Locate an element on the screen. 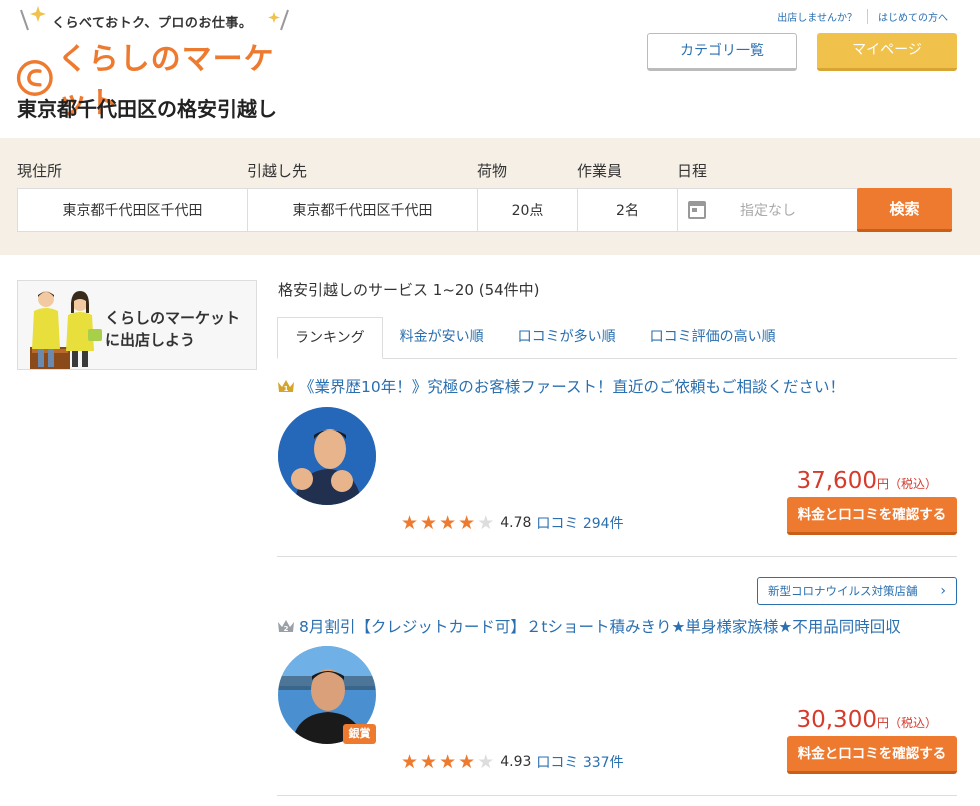 The width and height of the screenshot is (980, 806). rating-score: 4.78 is located at coordinates (516, 523).